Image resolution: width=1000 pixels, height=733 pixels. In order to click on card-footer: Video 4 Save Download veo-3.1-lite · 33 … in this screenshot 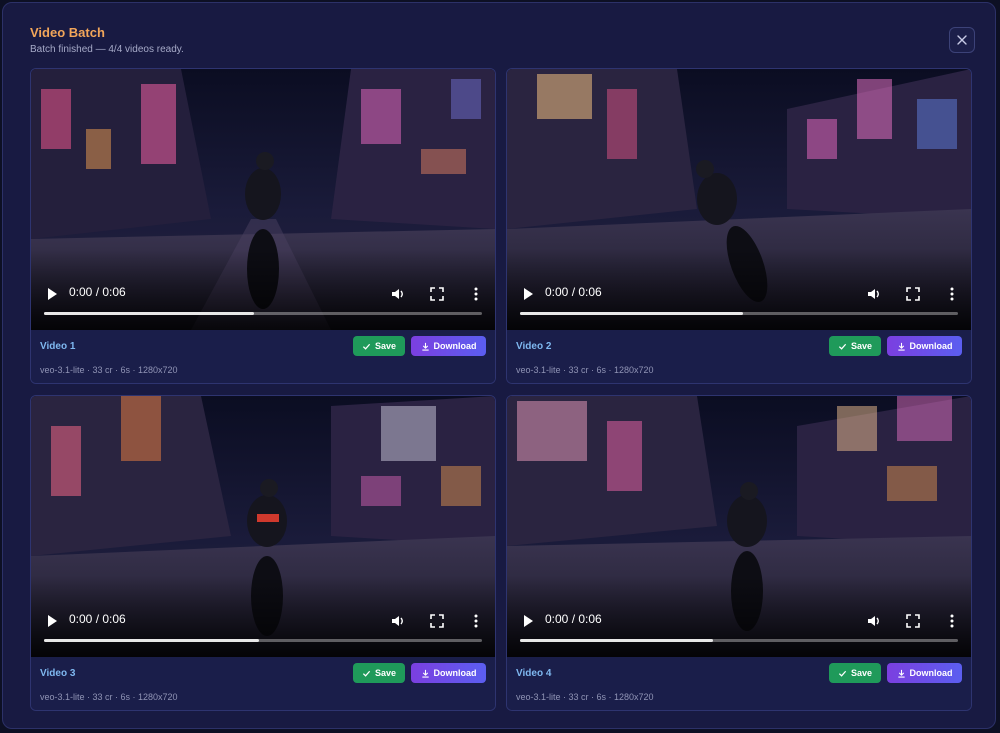, I will do `click(739, 683)`.